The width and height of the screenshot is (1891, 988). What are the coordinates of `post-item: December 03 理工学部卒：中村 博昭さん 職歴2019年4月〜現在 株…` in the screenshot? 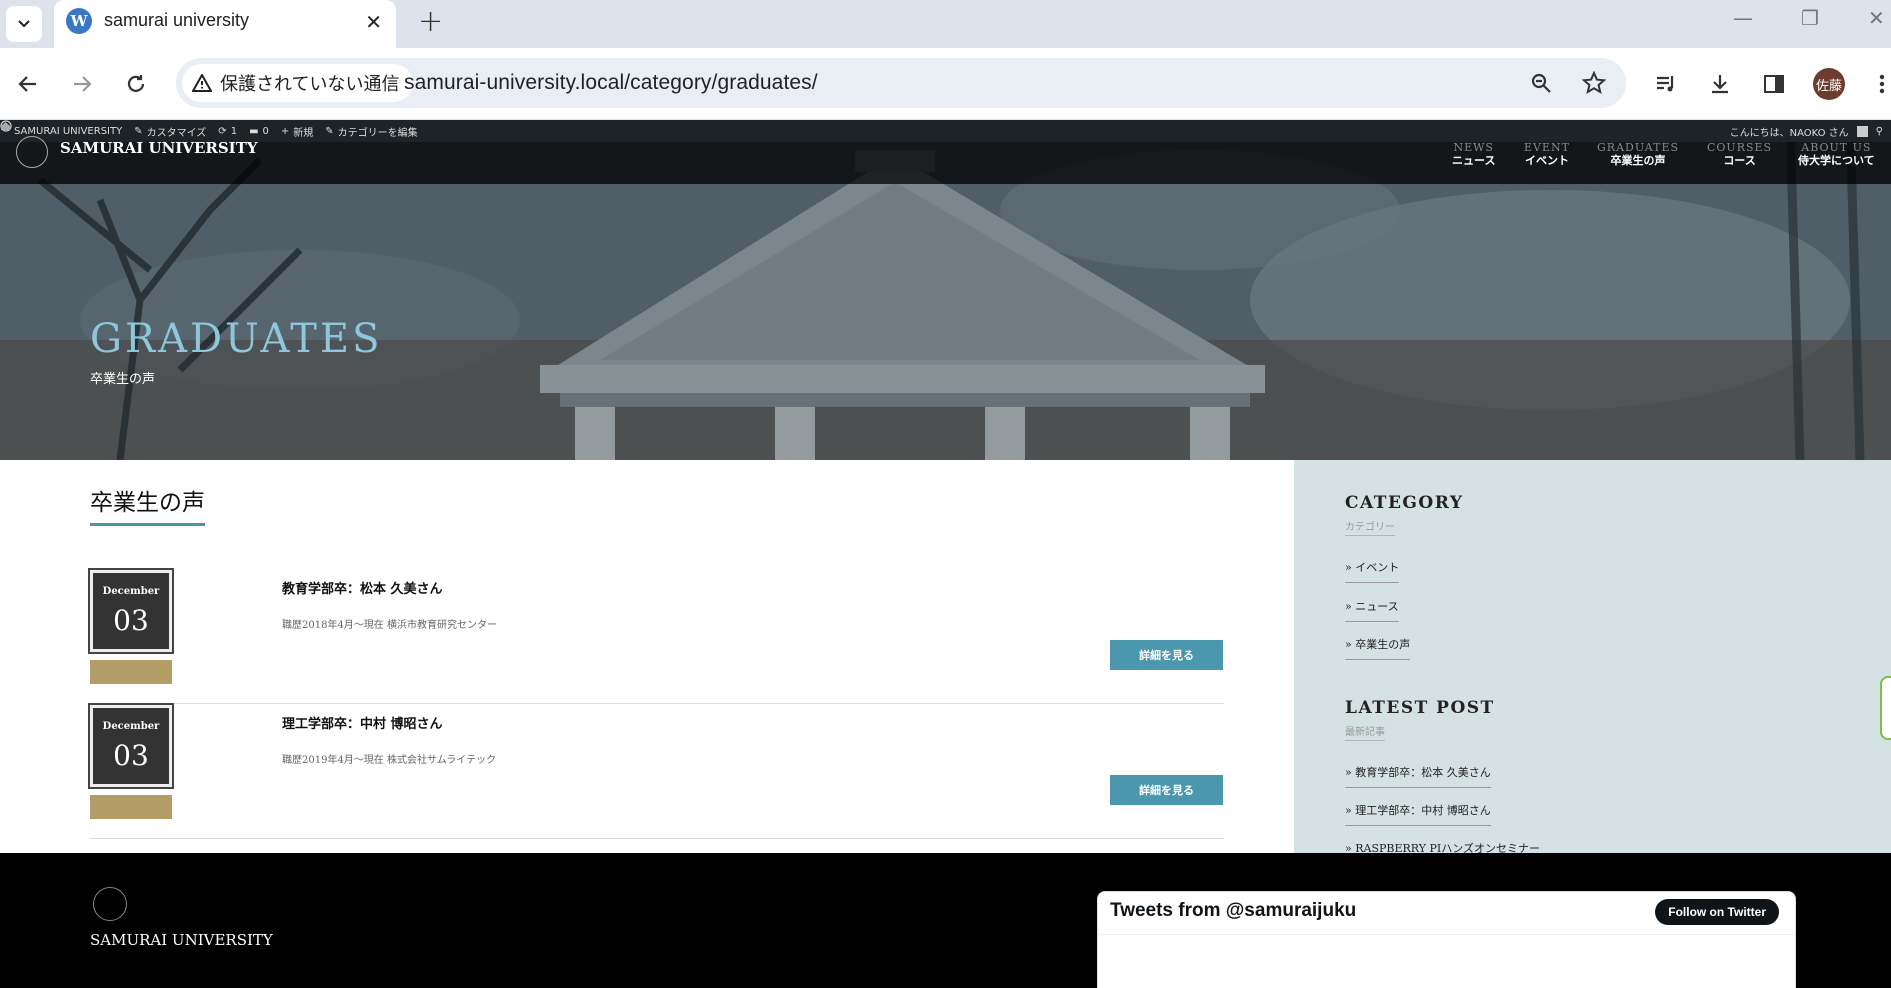 It's located at (656, 771).